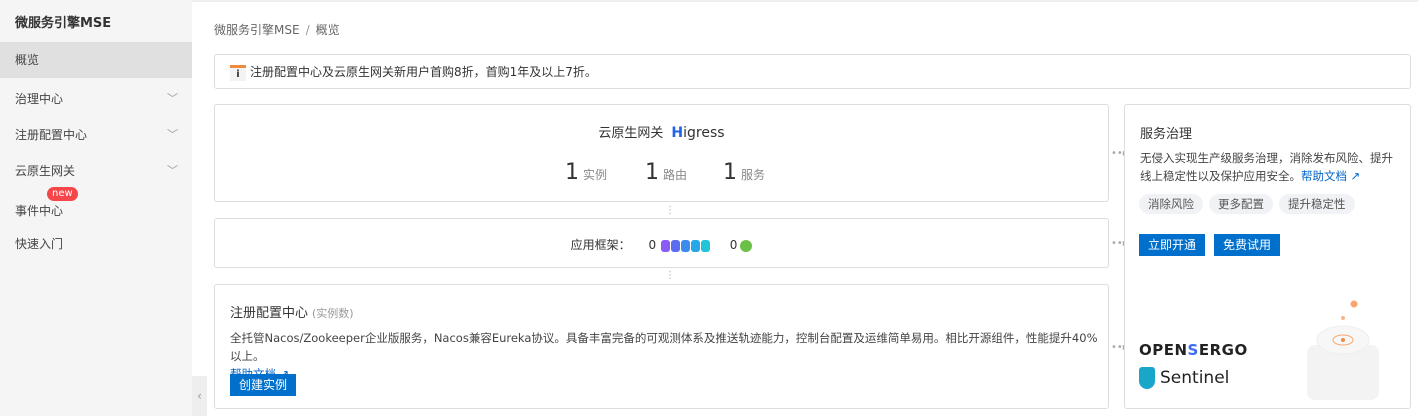 The image size is (1418, 416). I want to click on breadcrumb: 微服务引擎MSE / 概览, so click(277, 29).